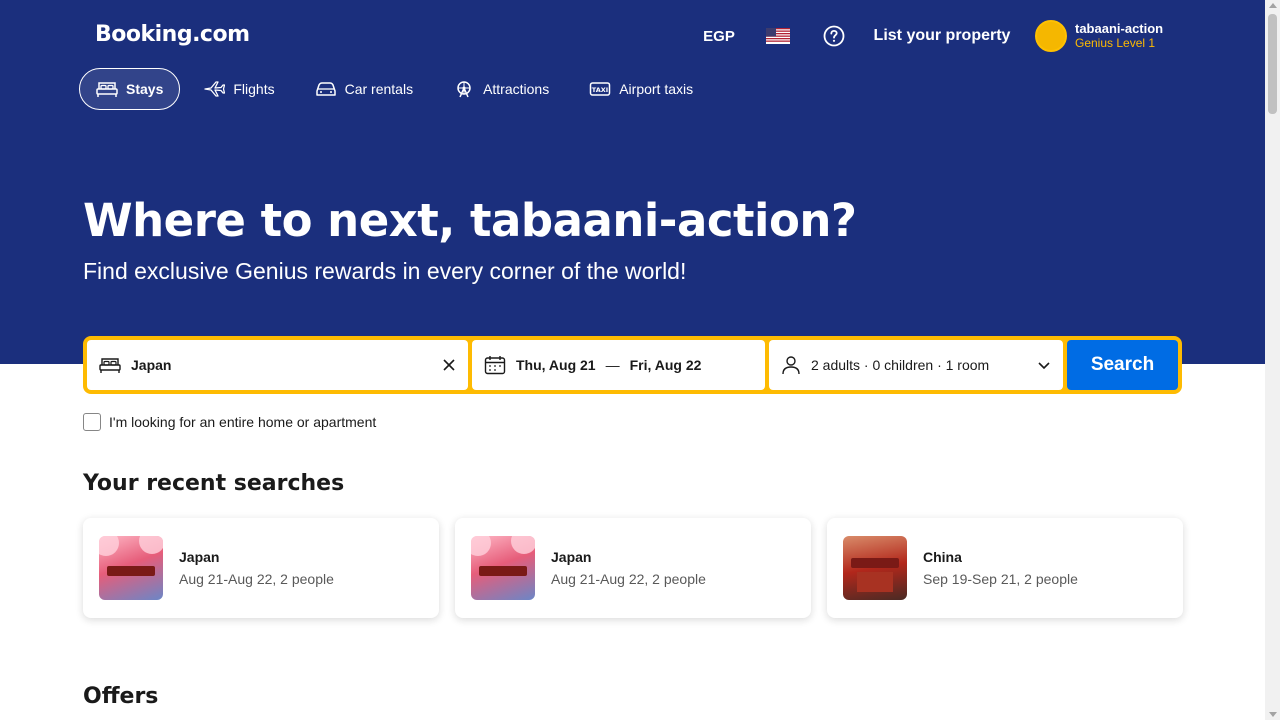 This screenshot has height=720, width=1280. I want to click on car-icon, so click(325, 89).